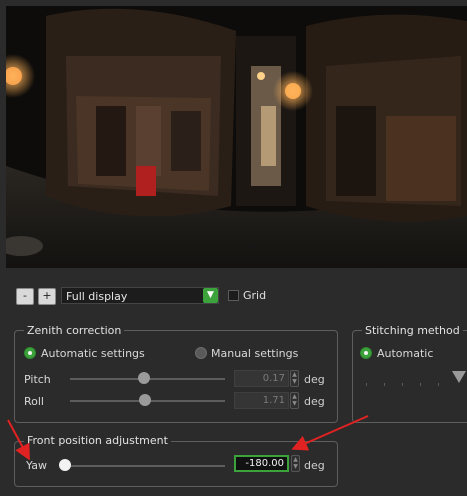  Describe the element at coordinates (255, 353) in the screenshot. I see `manual-settings-label: Manual settings` at that location.